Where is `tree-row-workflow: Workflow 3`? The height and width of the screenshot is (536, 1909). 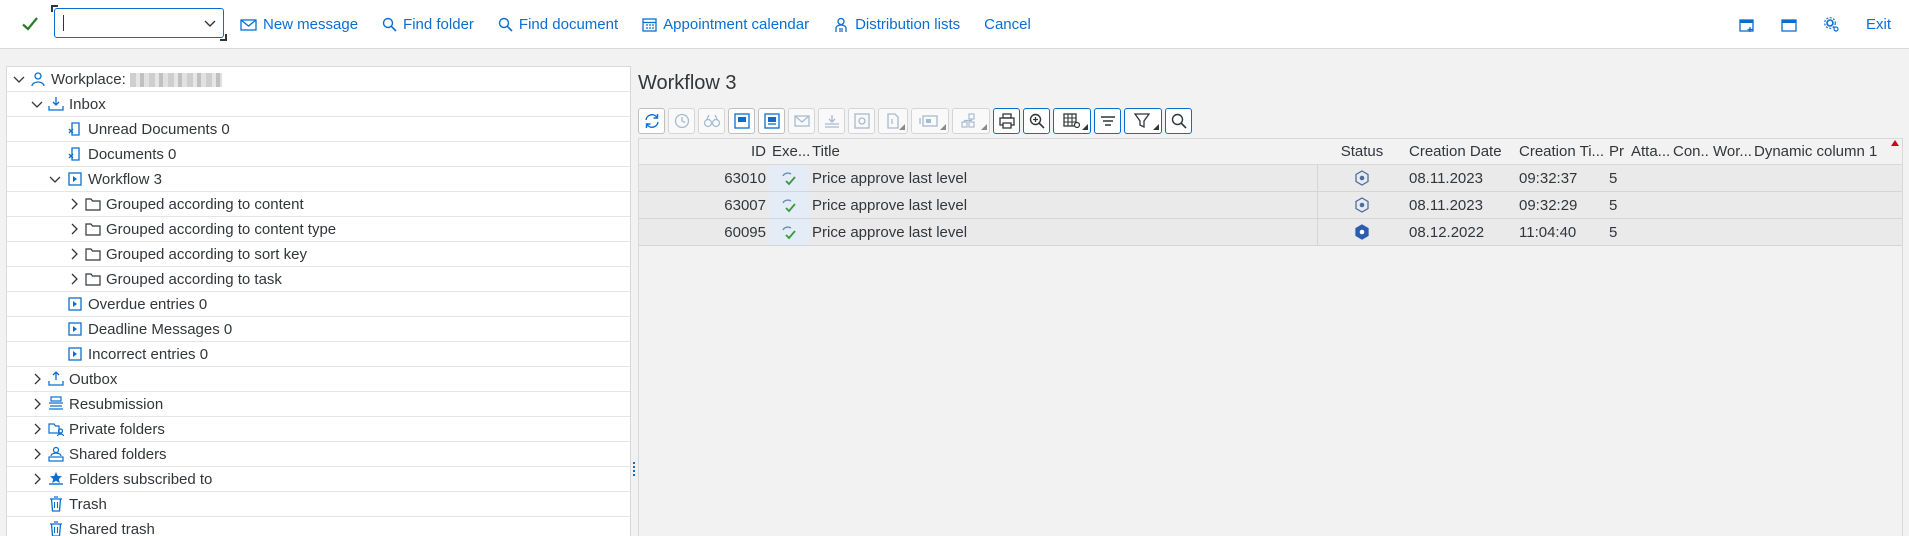
tree-row-workflow: Workflow 3 is located at coordinates (318, 179).